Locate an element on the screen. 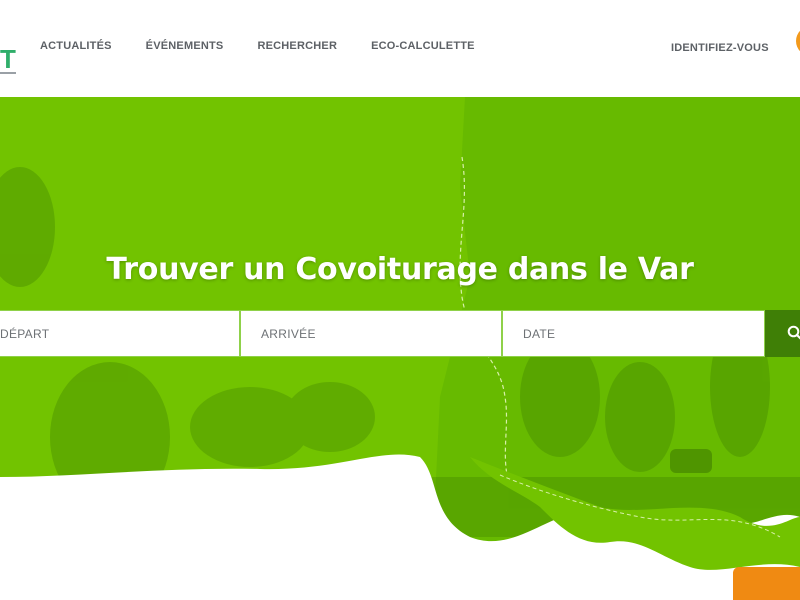  date-field-wrapper is located at coordinates (633, 333).